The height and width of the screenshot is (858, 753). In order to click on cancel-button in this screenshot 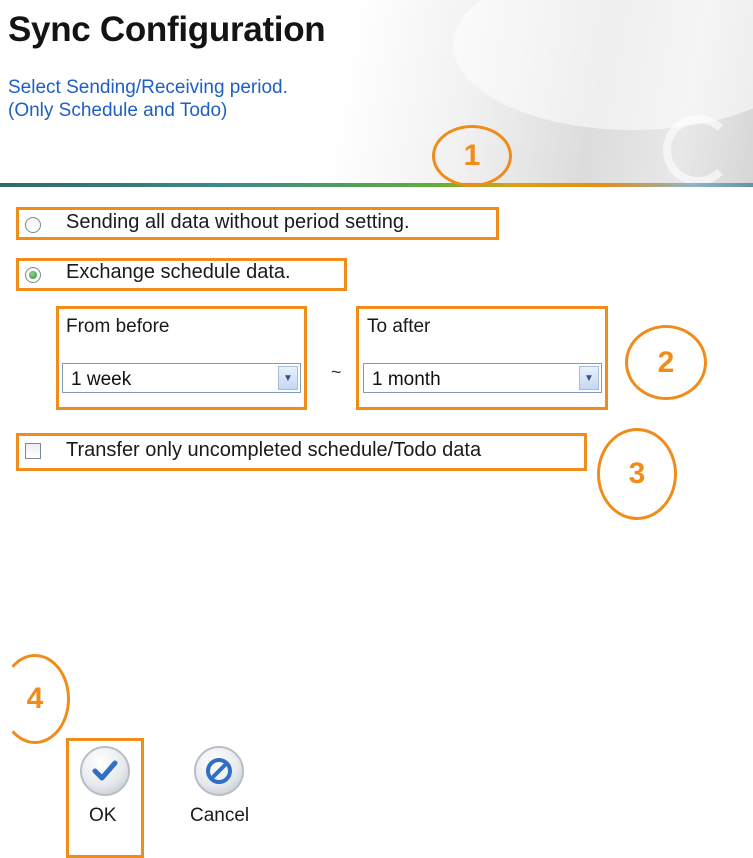, I will do `click(219, 771)`.